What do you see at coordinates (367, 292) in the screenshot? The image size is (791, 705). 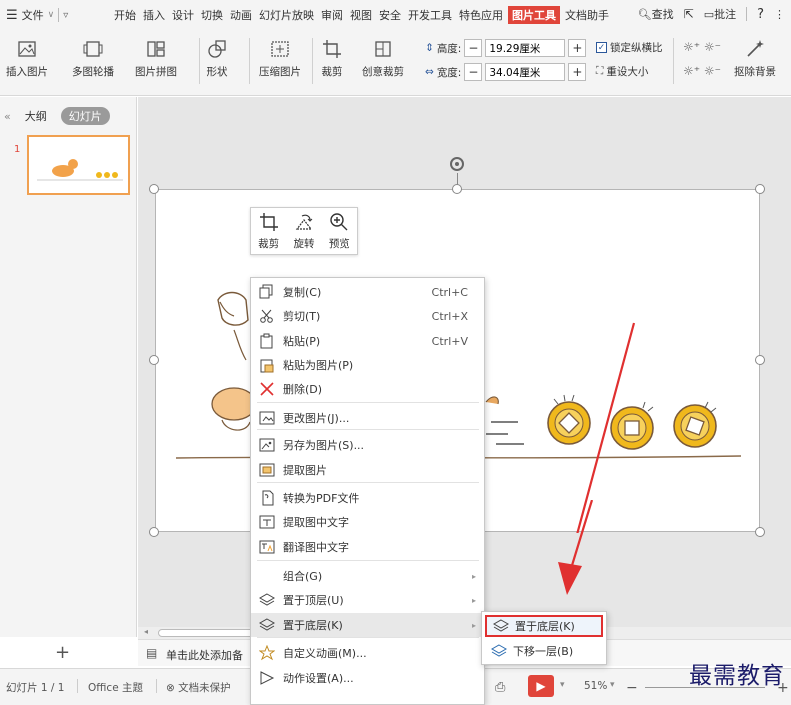 I see `context-menu-item: 复制(C) Ctrl+C` at bounding box center [367, 292].